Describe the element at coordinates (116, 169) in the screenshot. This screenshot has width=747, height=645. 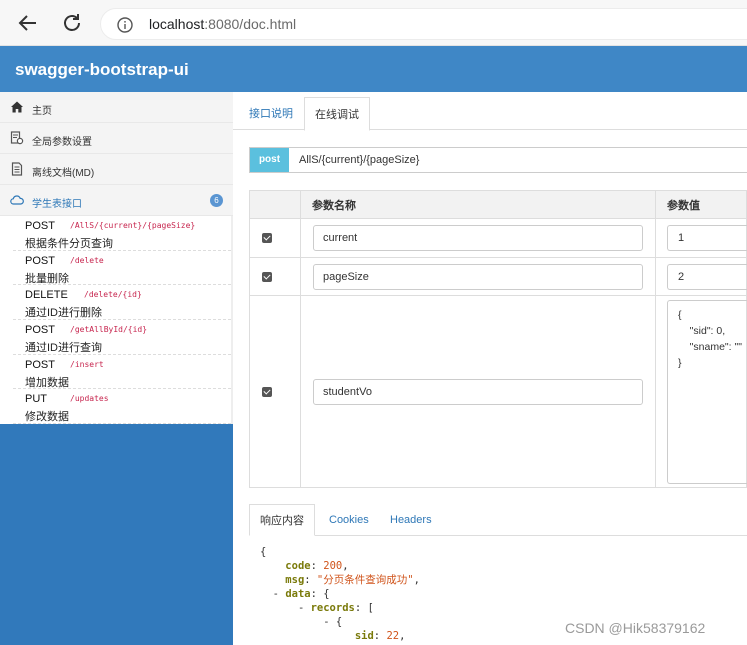
I see `sidebar-item-offline-doc: 离线文档(MD)` at that location.